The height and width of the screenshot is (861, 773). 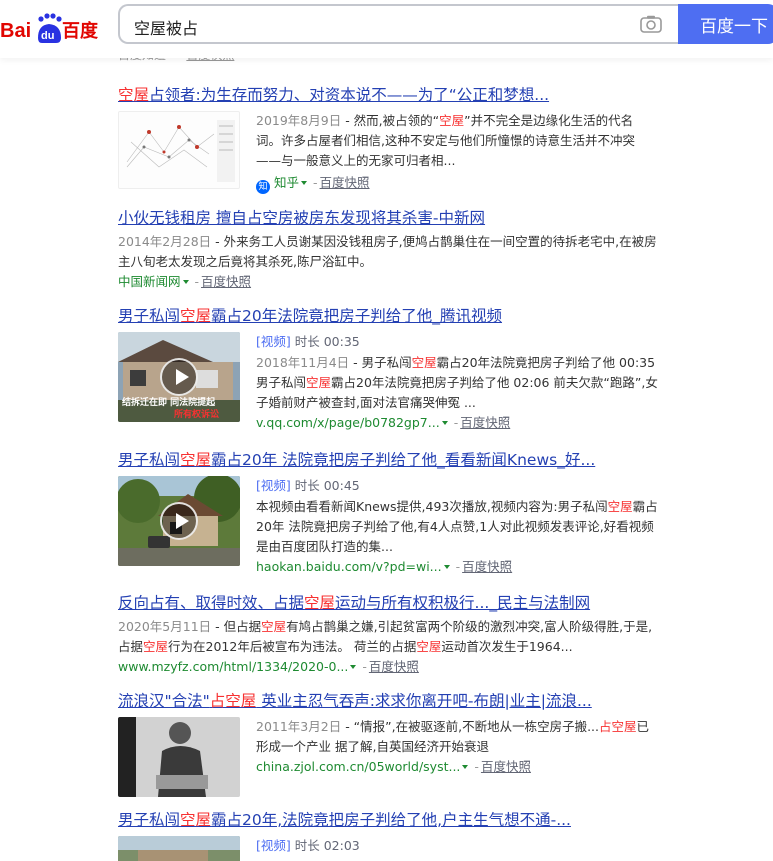 I want to click on zhihu-icon: 知, so click(x=263, y=187).